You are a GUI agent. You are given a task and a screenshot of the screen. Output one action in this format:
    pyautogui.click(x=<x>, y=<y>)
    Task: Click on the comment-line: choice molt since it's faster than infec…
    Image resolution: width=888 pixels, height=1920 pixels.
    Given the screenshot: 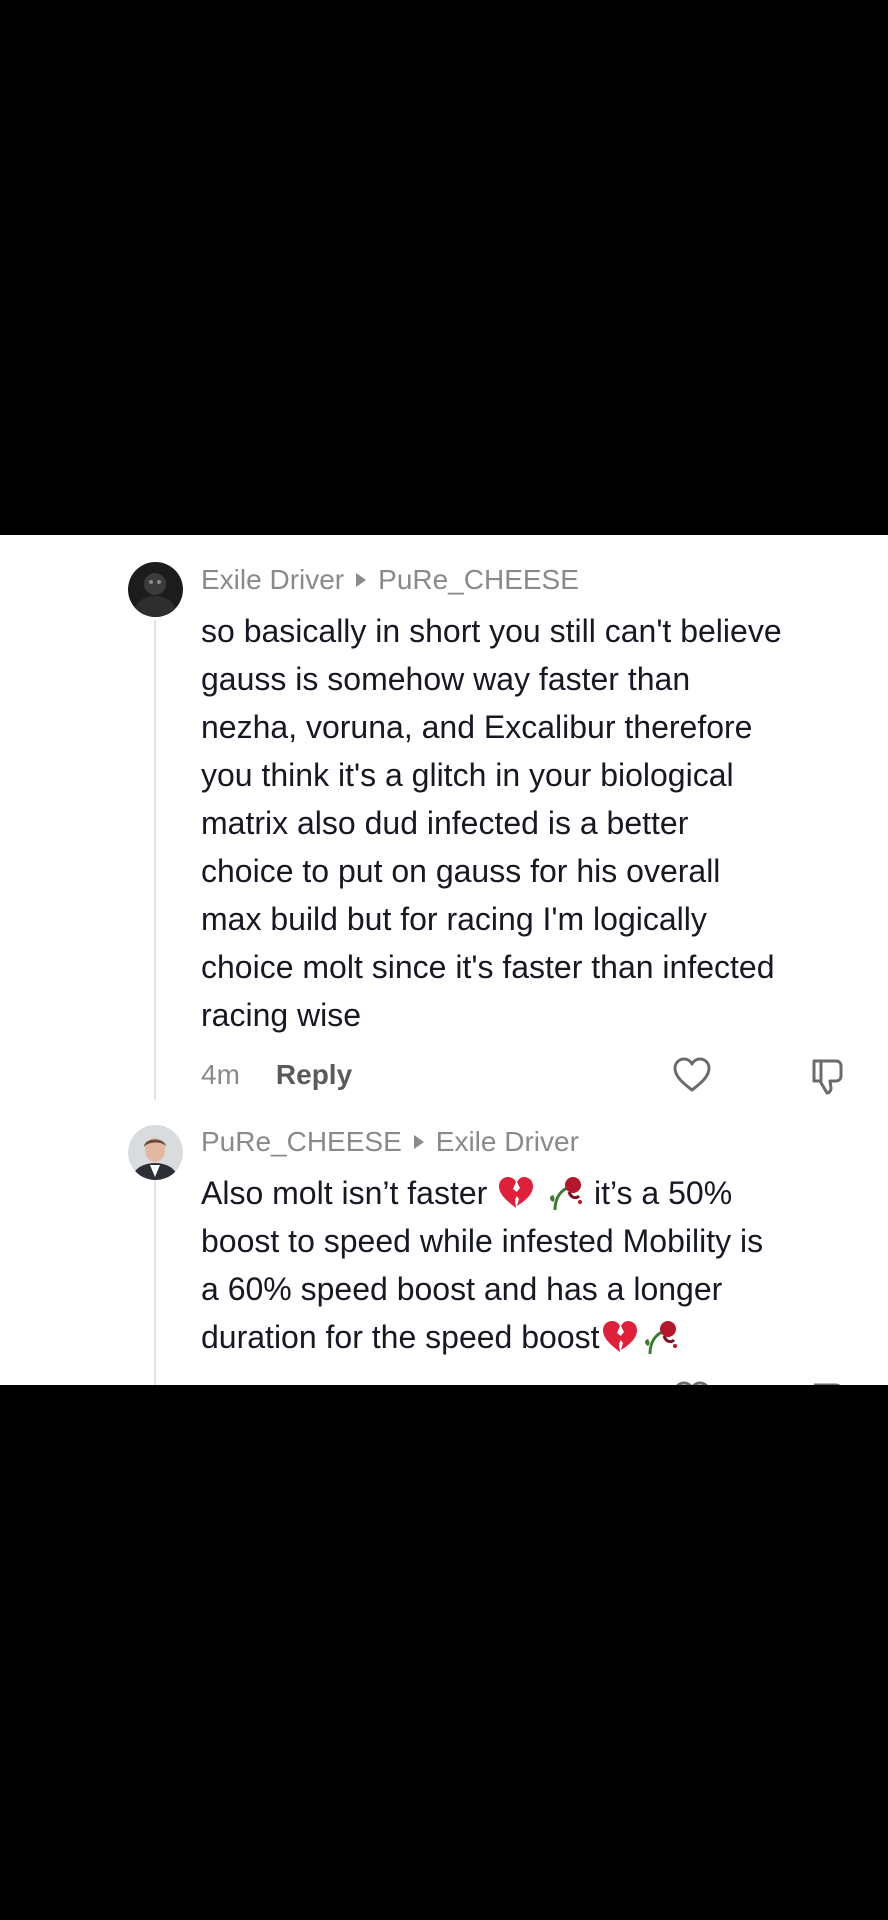 What is the action you would take?
    pyautogui.click(x=488, y=967)
    